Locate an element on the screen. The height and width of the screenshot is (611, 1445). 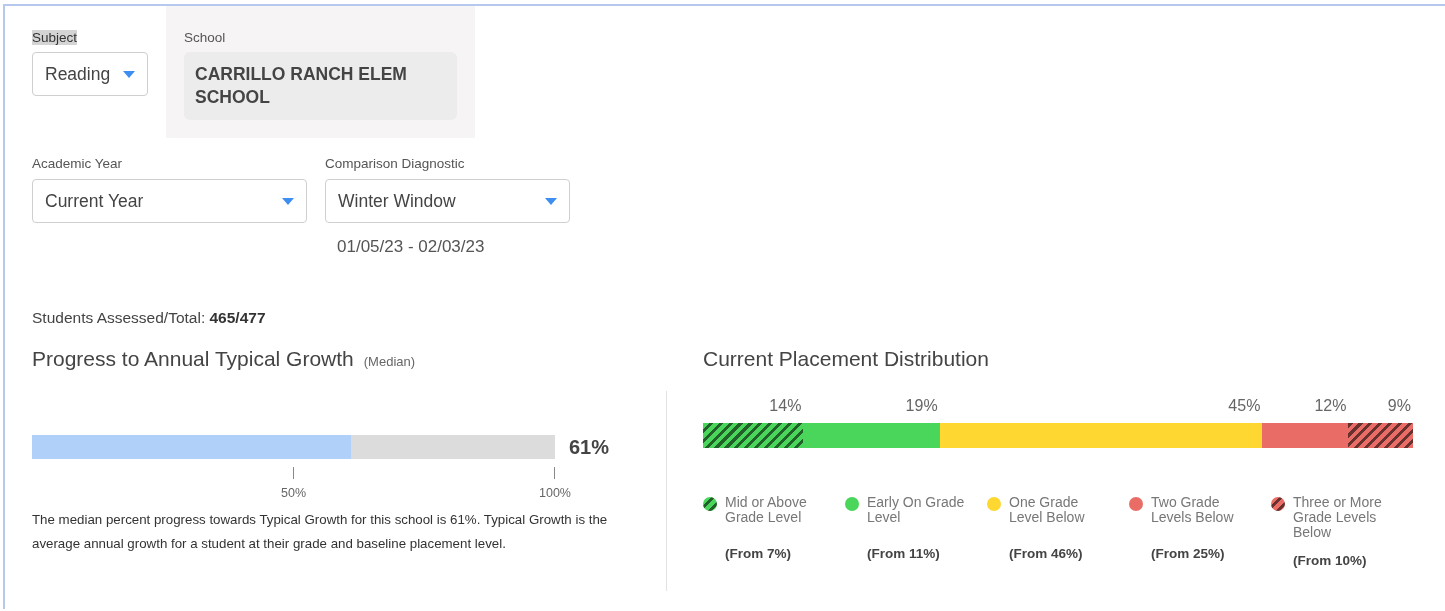
date-range: 01/05/23 - 02/03/23 is located at coordinates (411, 247).